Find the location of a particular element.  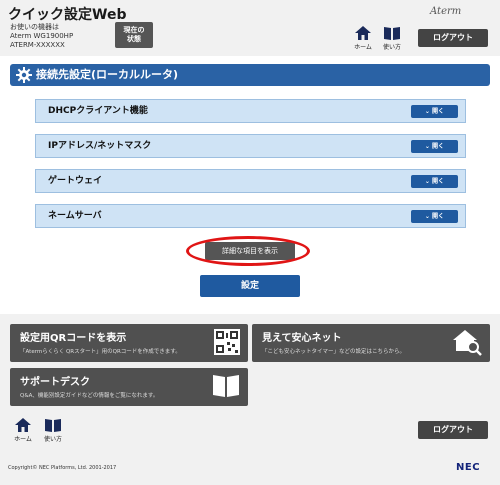

device-model: Aterm WG1900HP is located at coordinates (42, 36).